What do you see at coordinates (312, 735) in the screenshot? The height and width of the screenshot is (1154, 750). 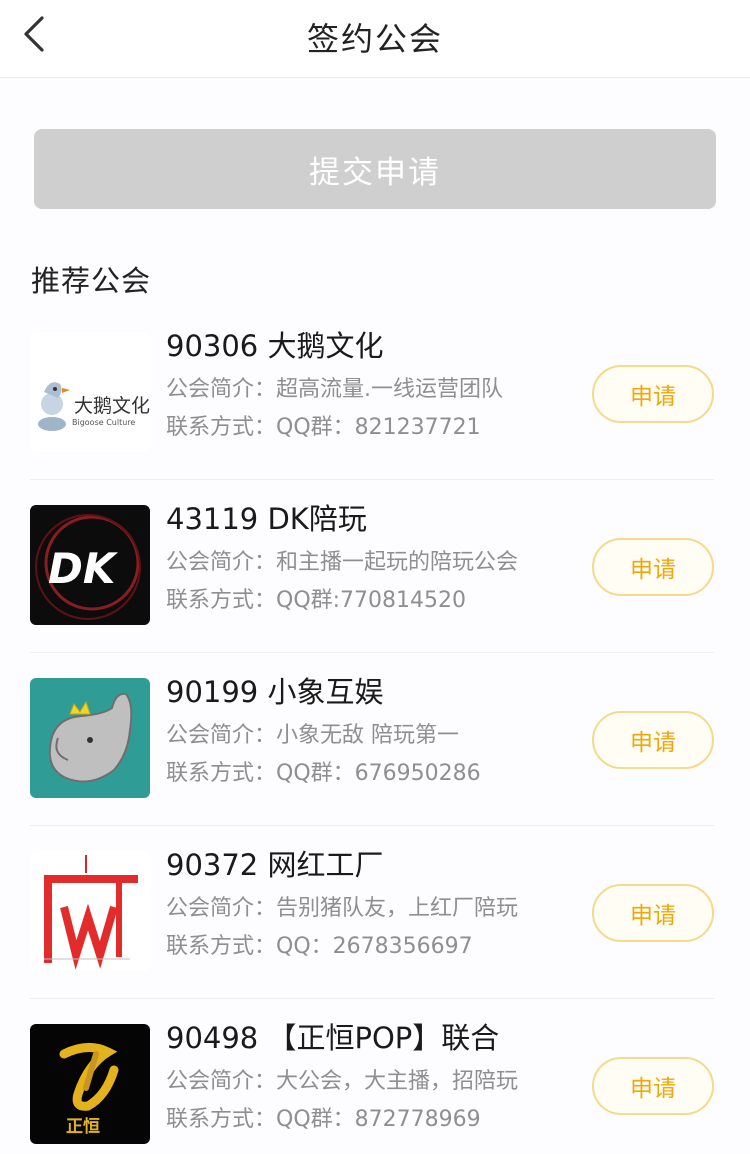 I see `guild-description: 公会简介：小象无敌 陪玩第一` at bounding box center [312, 735].